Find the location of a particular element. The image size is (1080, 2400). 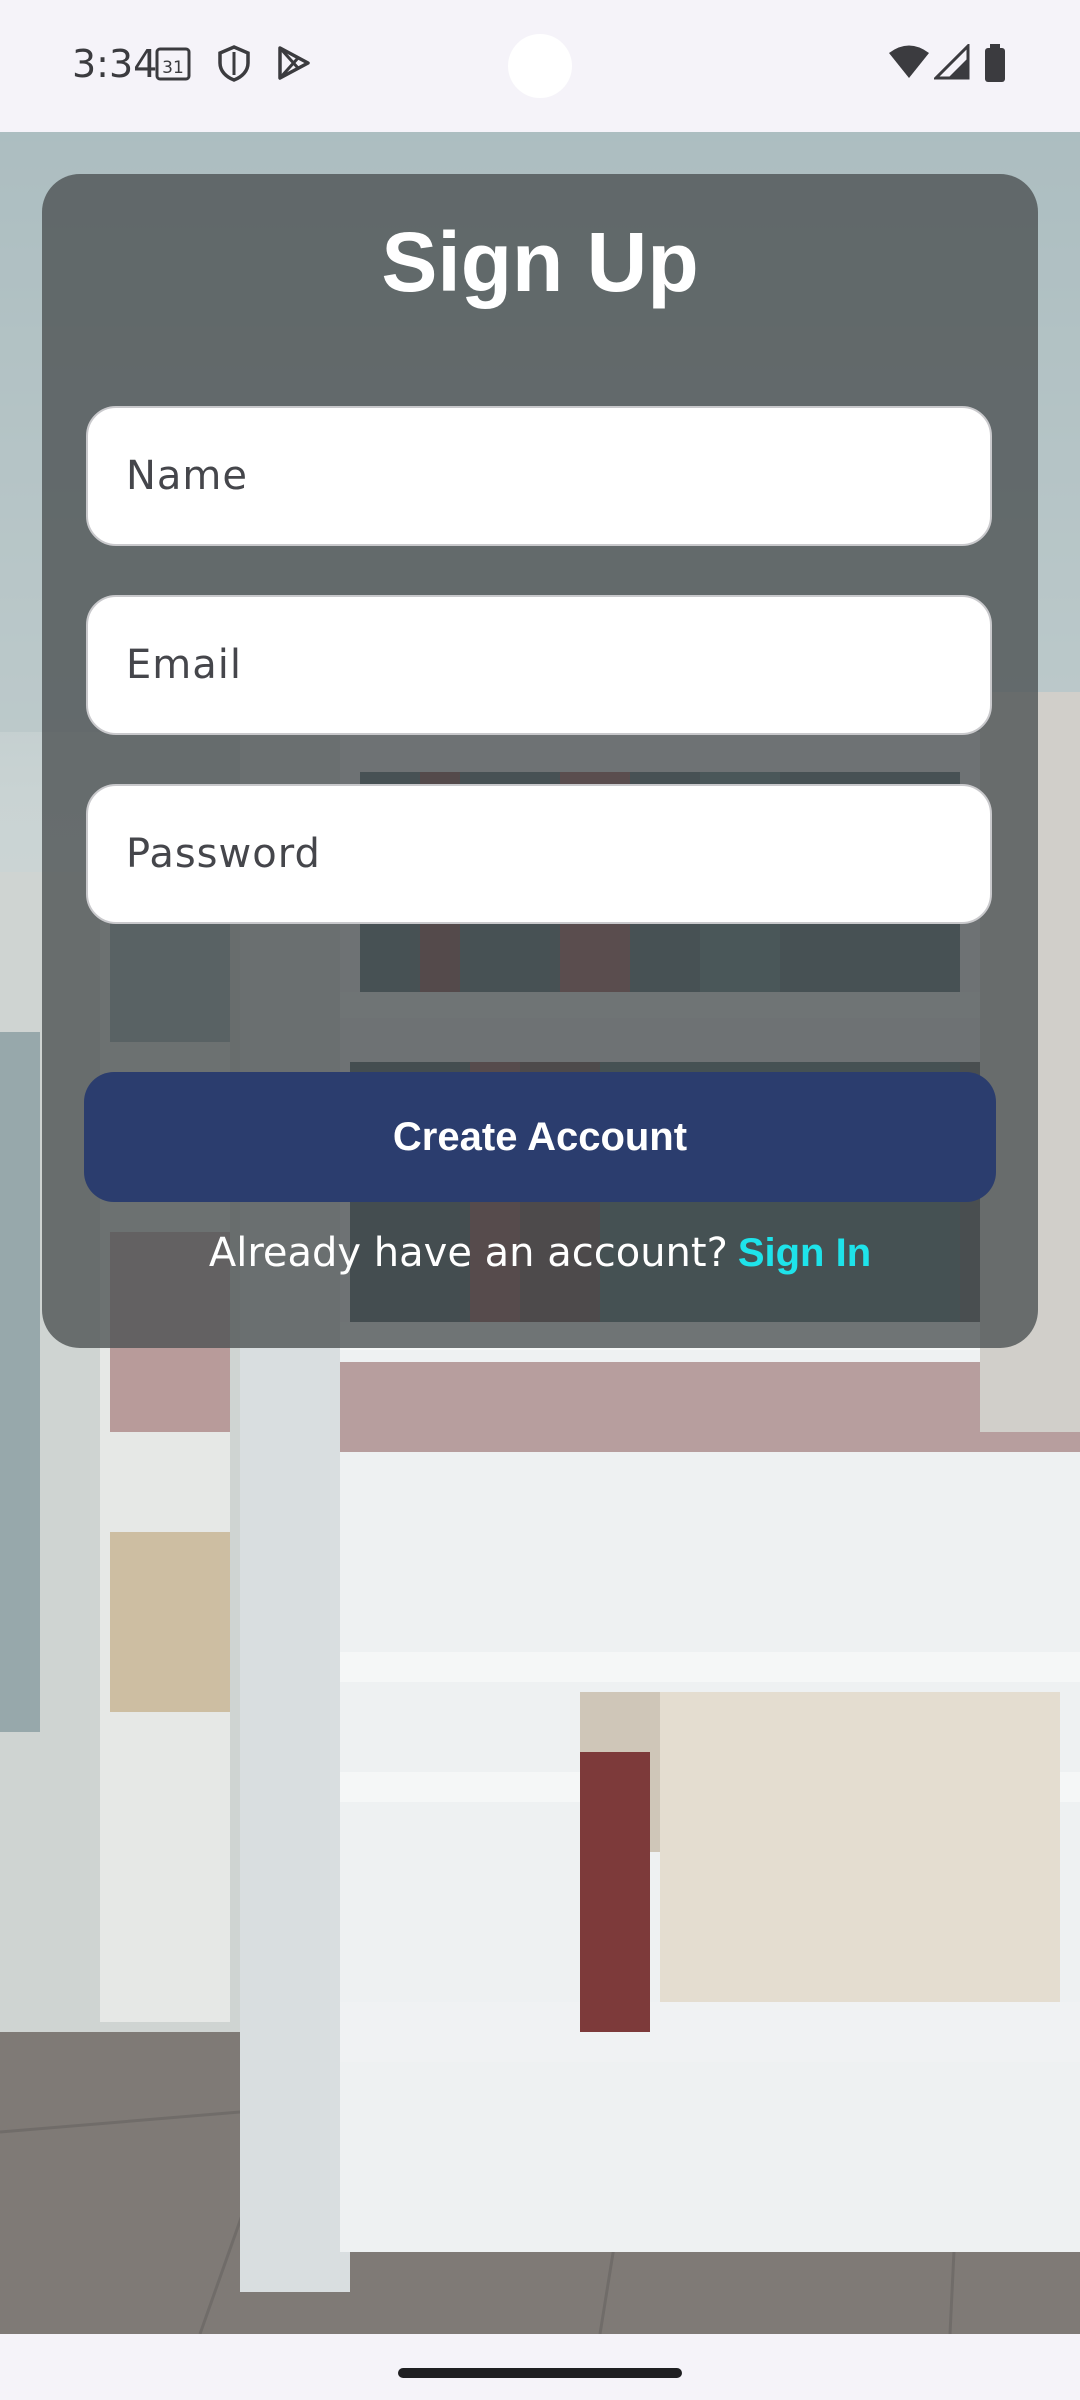

camera-cutout is located at coordinates (540, 66).